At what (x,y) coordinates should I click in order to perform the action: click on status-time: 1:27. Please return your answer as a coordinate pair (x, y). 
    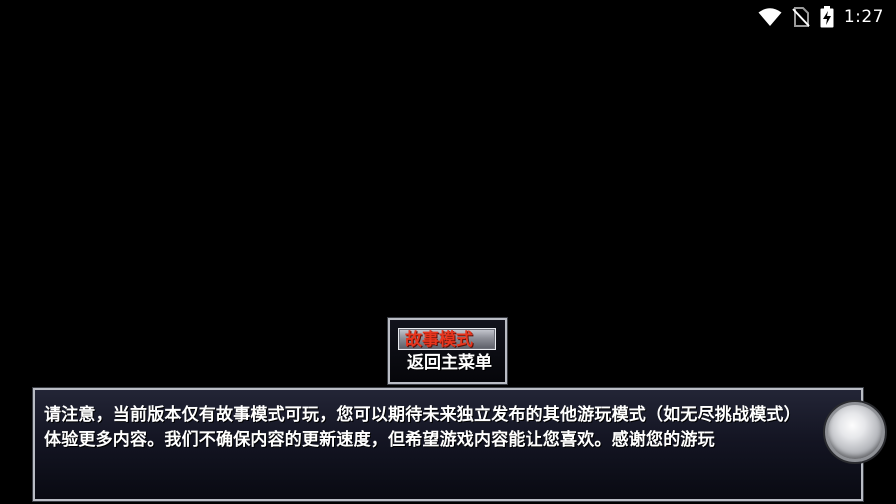
    Looking at the image, I should click on (863, 17).